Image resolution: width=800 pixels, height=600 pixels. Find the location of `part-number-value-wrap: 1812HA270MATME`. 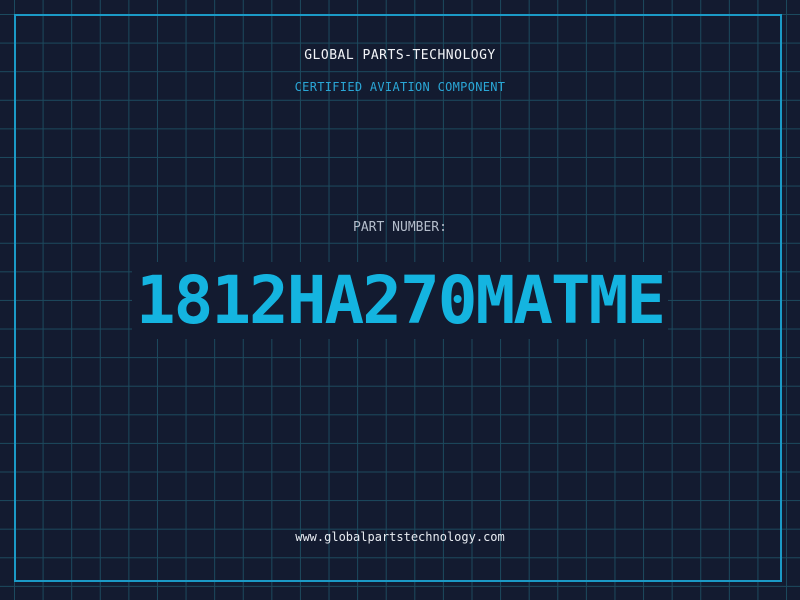

part-number-value-wrap: 1812HA270MATME is located at coordinates (400, 301).